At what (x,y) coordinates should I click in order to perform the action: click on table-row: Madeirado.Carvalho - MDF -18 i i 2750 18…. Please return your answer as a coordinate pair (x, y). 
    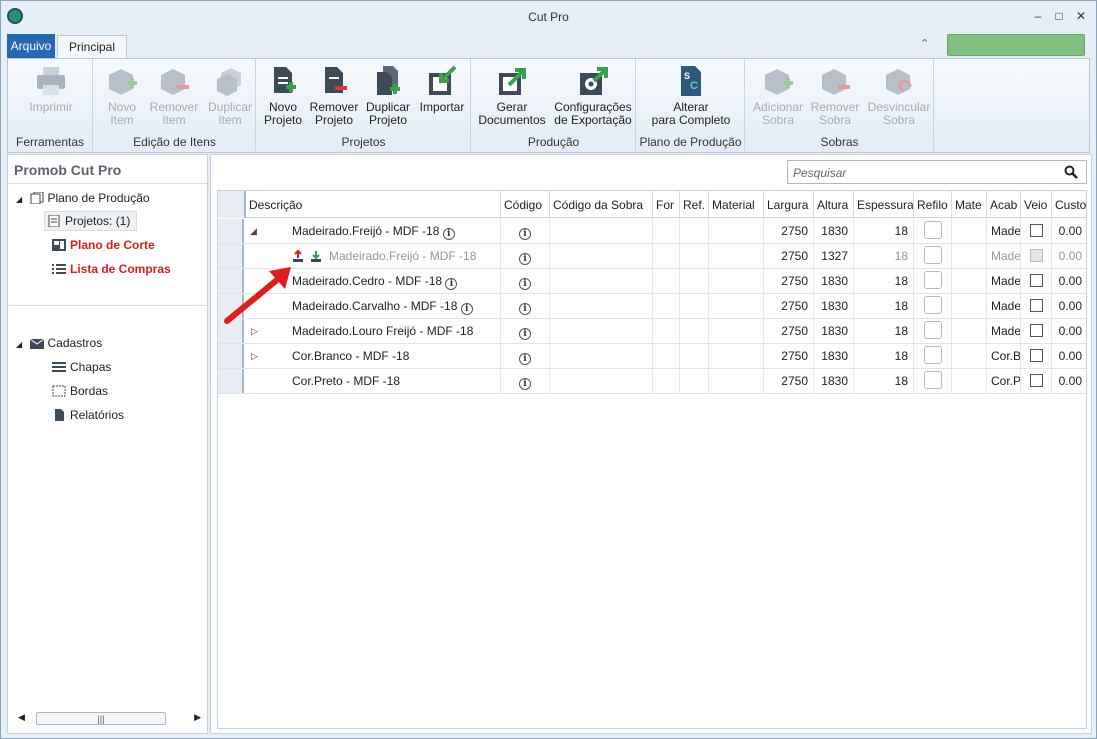
    Looking at the image, I should click on (652, 306).